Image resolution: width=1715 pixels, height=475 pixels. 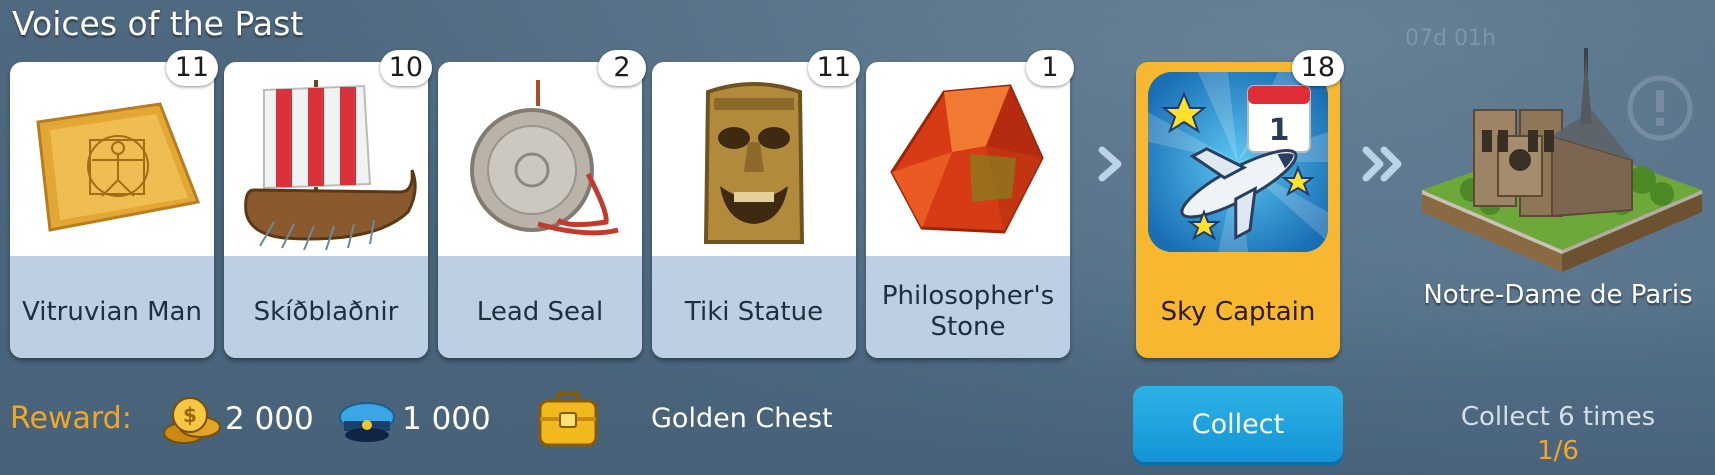 What do you see at coordinates (158, 23) in the screenshot?
I see `collection-title: Voices of the Past` at bounding box center [158, 23].